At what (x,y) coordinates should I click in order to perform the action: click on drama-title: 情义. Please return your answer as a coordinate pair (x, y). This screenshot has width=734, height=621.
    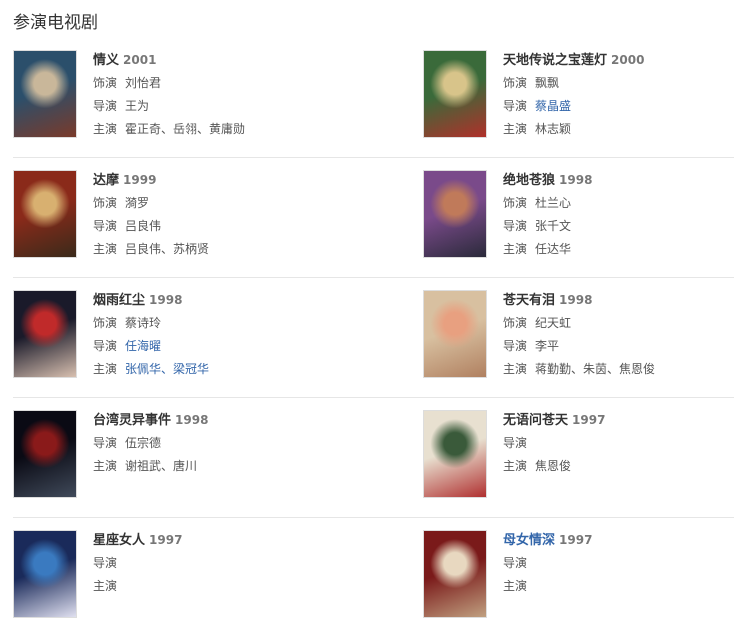
    Looking at the image, I should click on (106, 60).